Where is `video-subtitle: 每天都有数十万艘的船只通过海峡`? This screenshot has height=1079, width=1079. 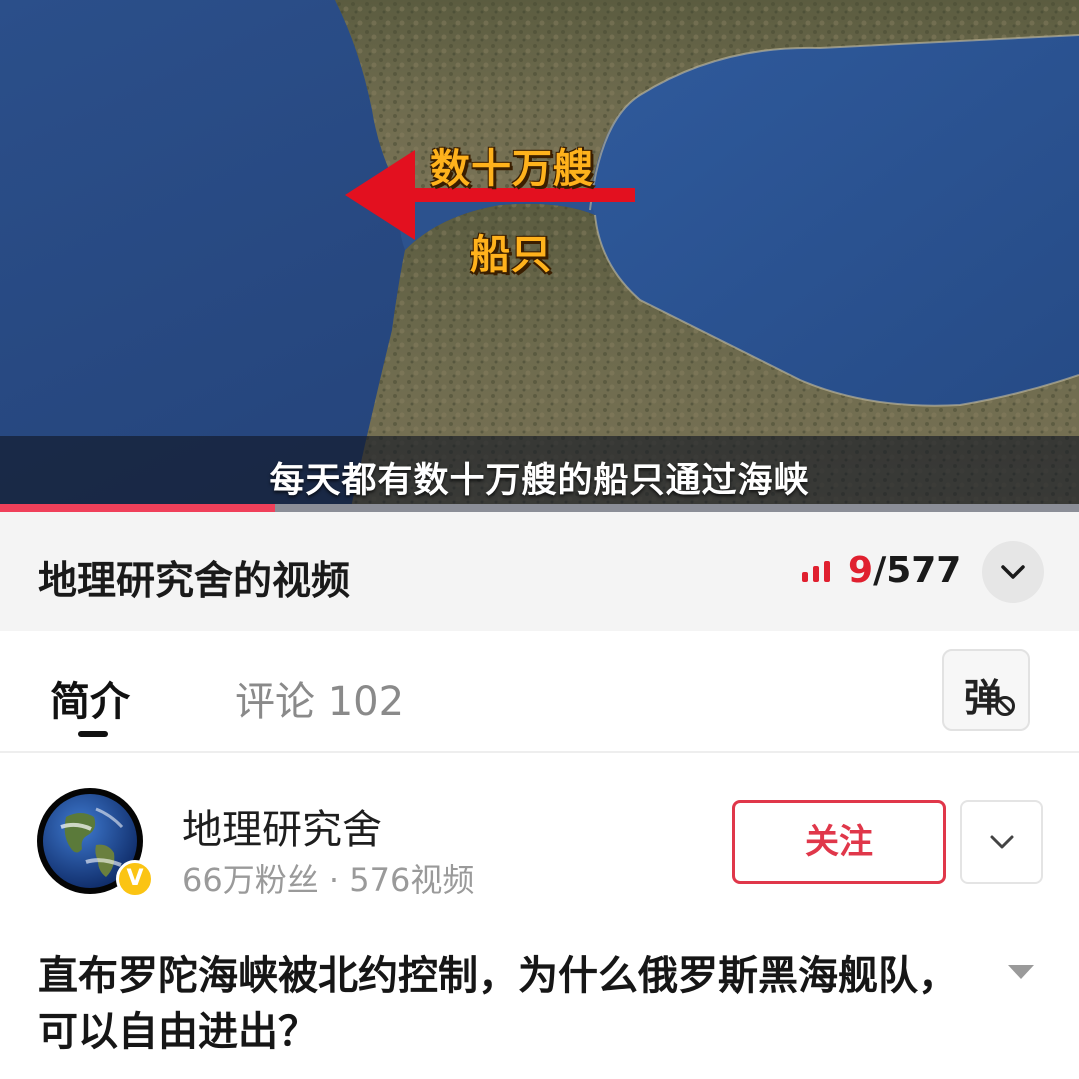 video-subtitle: 每天都有数十万艘的船只通过海峡 is located at coordinates (539, 481).